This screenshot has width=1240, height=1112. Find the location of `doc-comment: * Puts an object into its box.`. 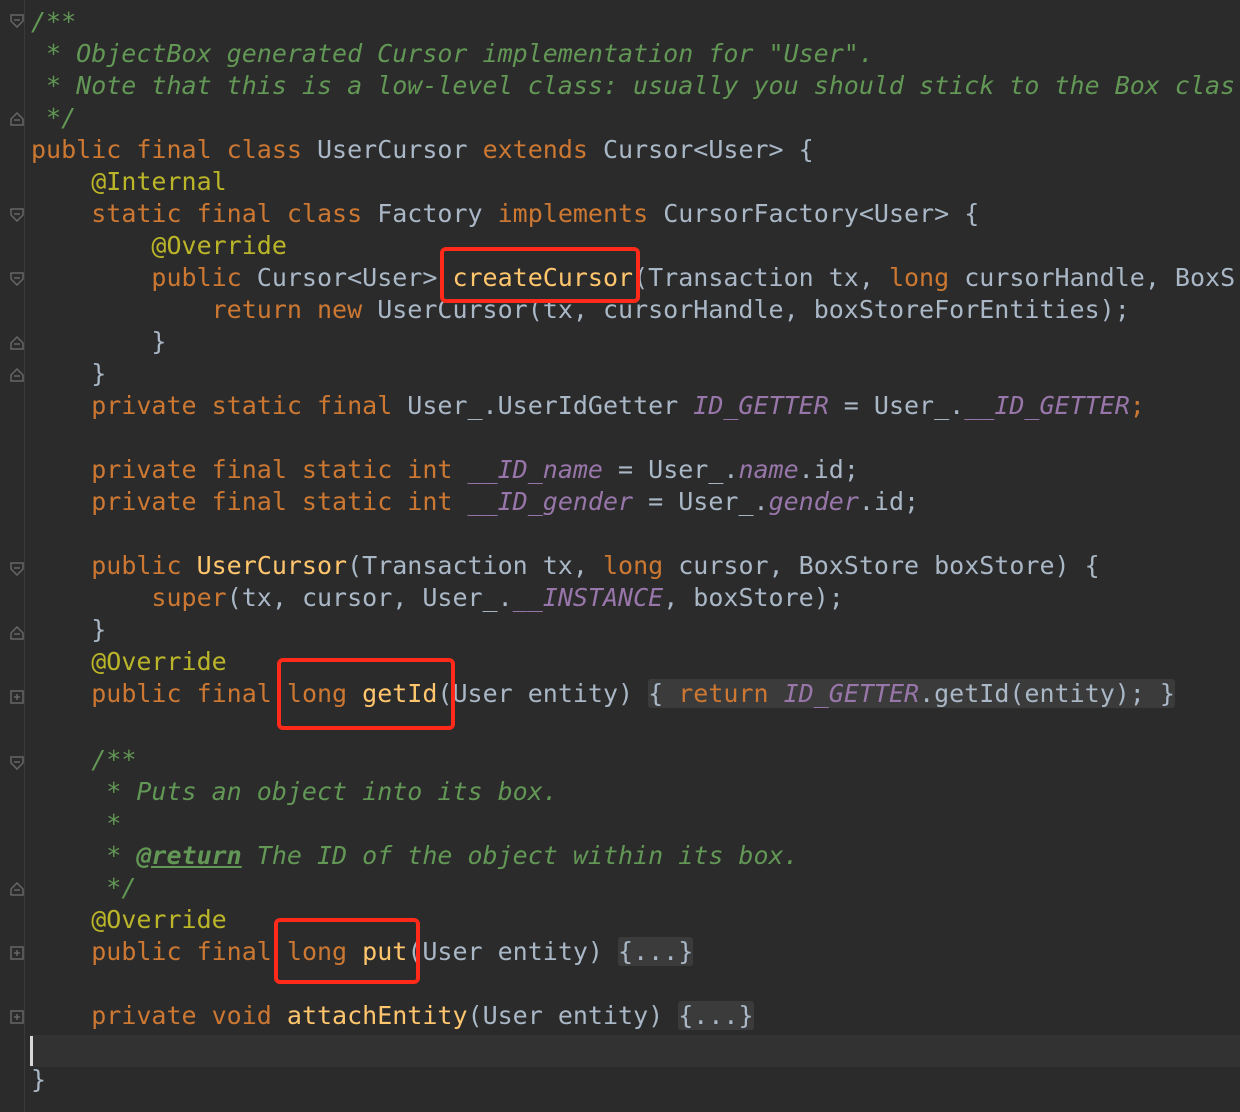

doc-comment: * Puts an object into its box. is located at coordinates (324, 791).